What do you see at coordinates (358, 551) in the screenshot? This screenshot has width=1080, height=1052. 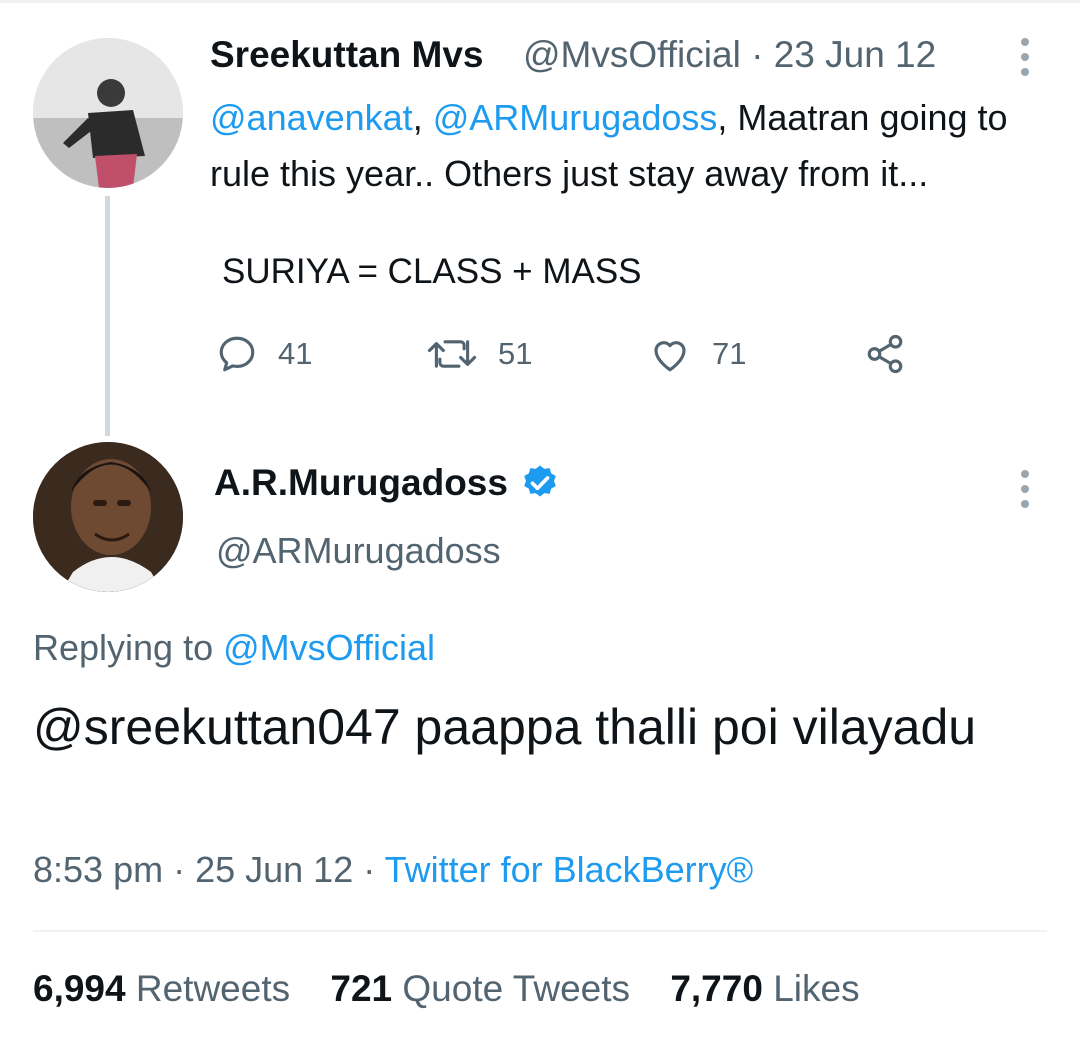 I see `tweet2-handle: @ARMurugadoss` at bounding box center [358, 551].